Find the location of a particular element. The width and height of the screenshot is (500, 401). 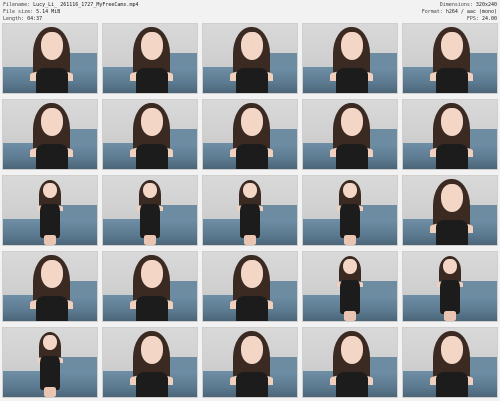

filesize-label: File size: is located at coordinates (18, 12).